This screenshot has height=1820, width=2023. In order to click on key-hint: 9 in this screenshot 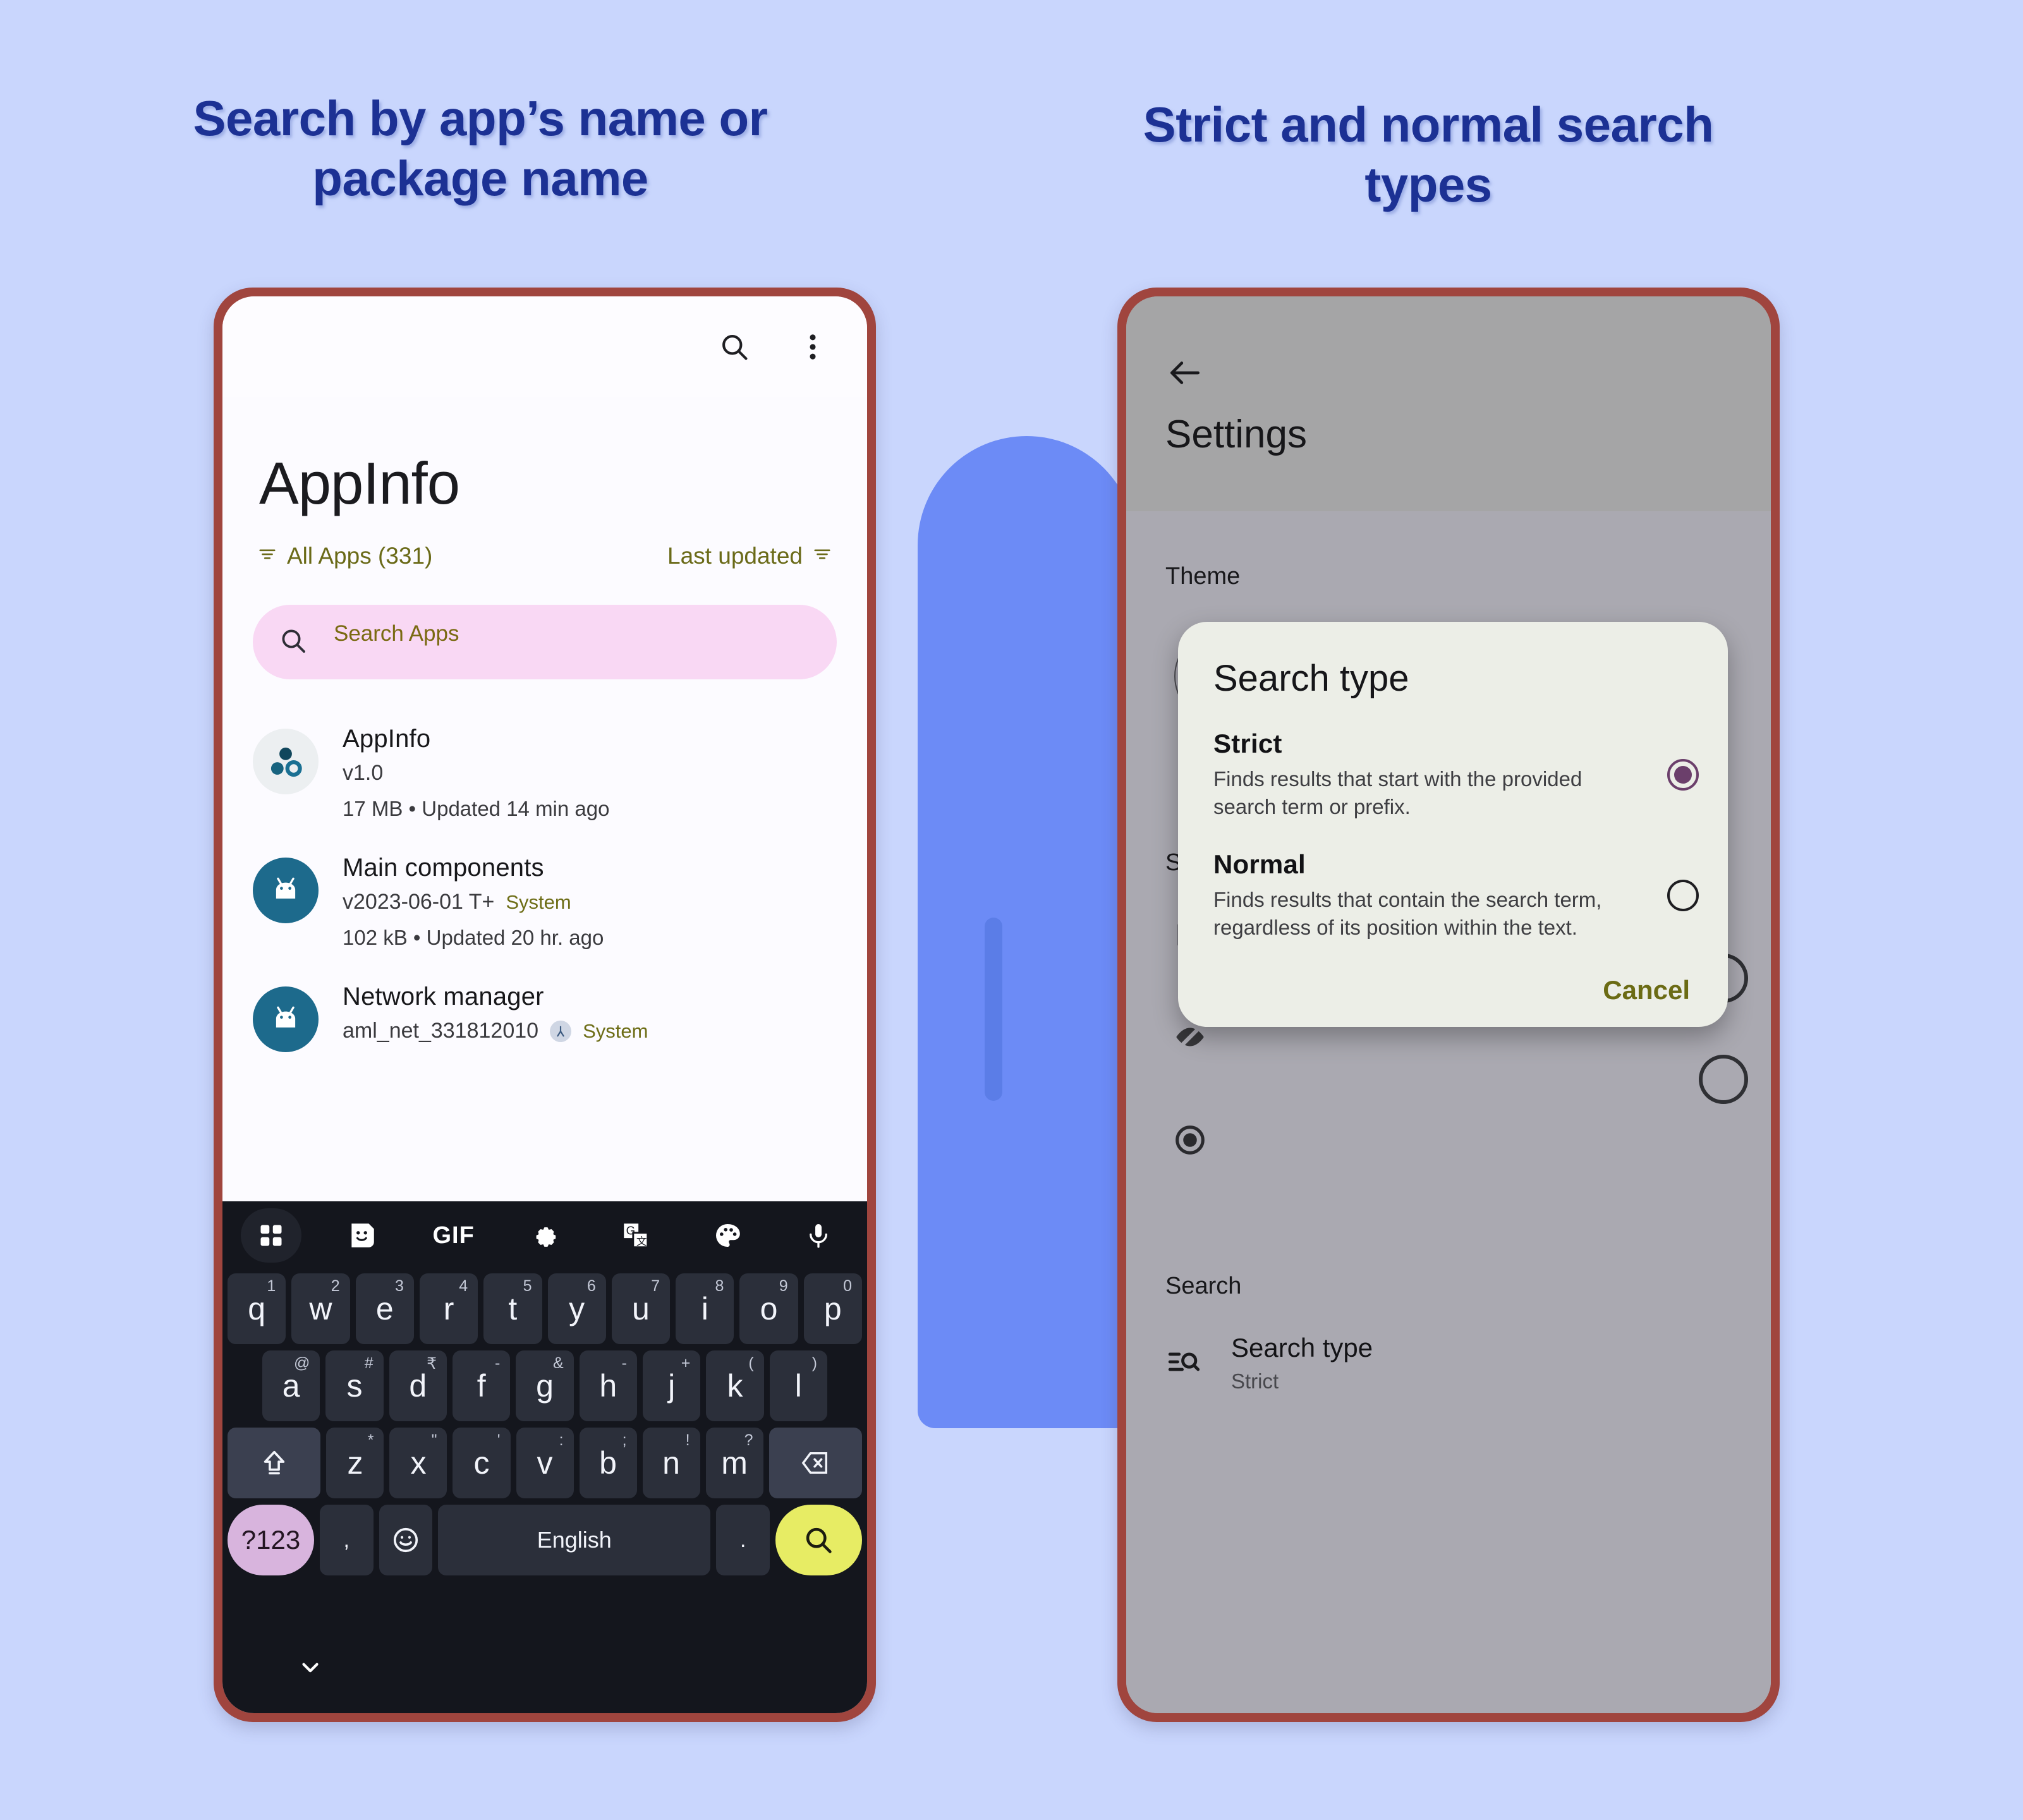, I will do `click(783, 1286)`.